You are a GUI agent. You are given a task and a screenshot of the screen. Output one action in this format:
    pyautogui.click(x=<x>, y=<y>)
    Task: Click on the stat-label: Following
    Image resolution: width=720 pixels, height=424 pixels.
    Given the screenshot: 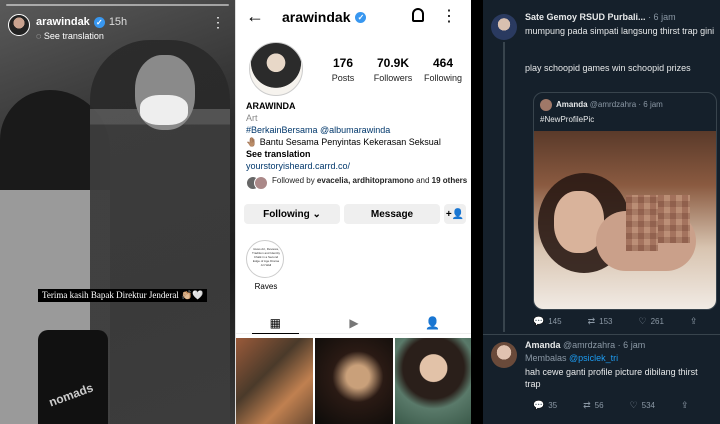 What is the action you would take?
    pyautogui.click(x=443, y=78)
    